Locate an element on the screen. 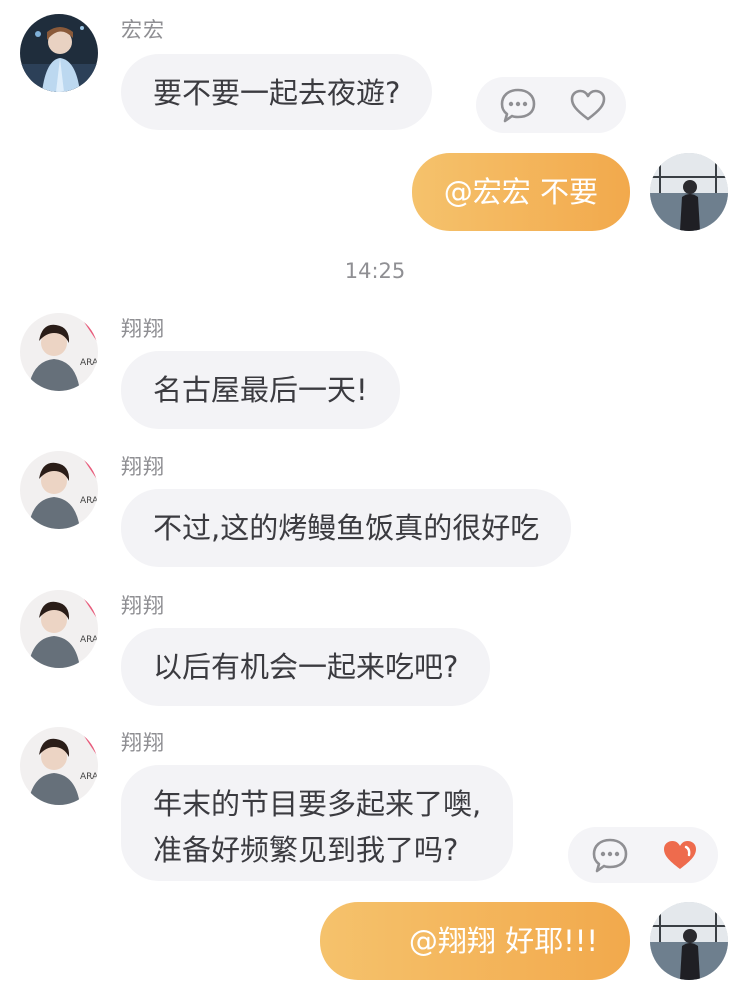 Image resolution: width=750 pixels, height=992 pixels. heart-icon-liked is located at coordinates (680, 855).